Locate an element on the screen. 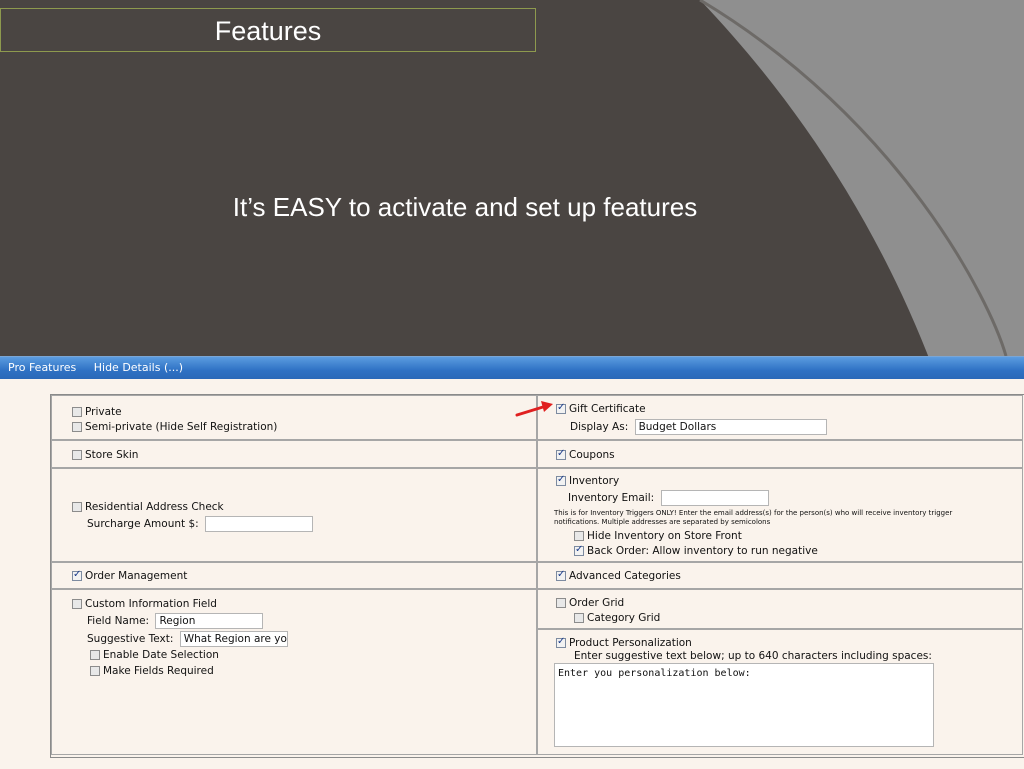  surcharge-label: Surcharge Amount $: is located at coordinates (143, 524).